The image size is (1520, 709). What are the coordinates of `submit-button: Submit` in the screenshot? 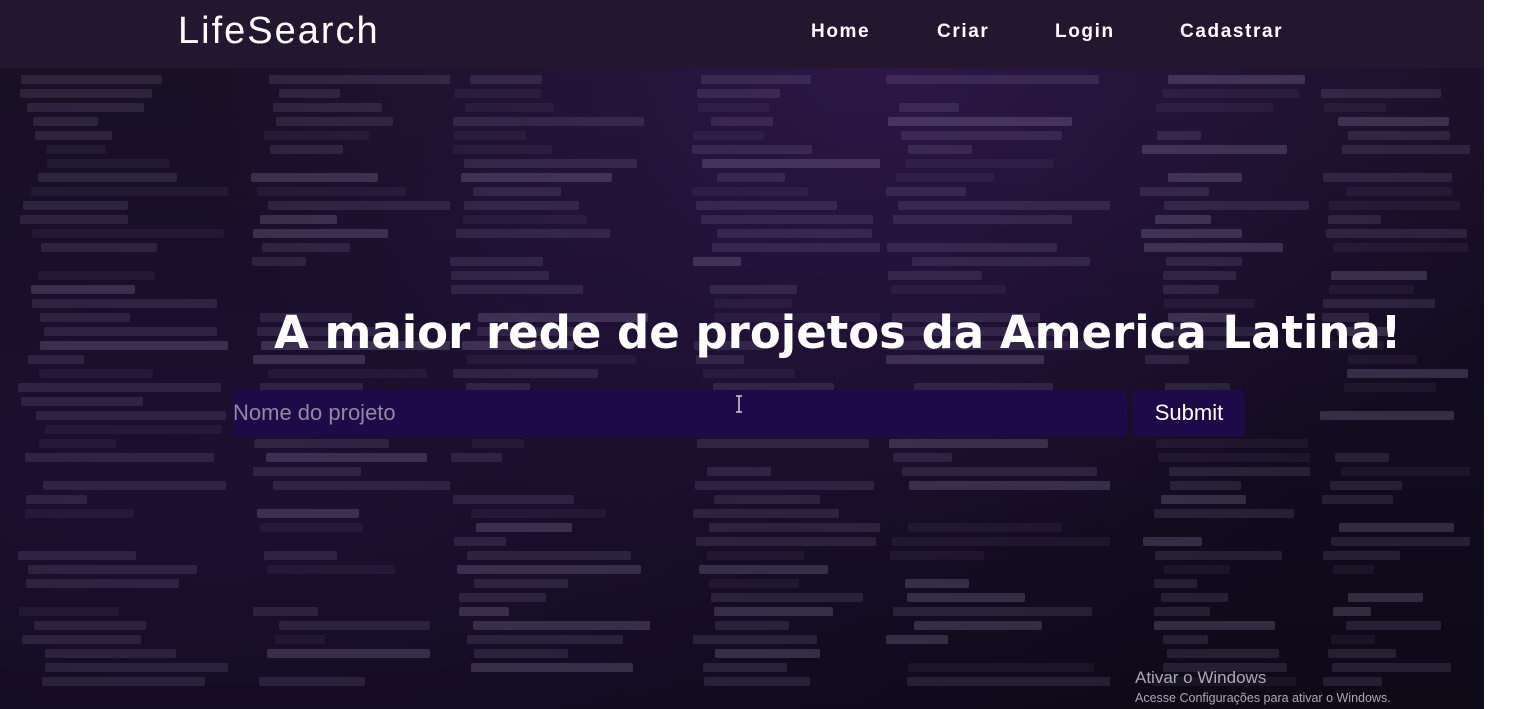 It's located at (1189, 413).